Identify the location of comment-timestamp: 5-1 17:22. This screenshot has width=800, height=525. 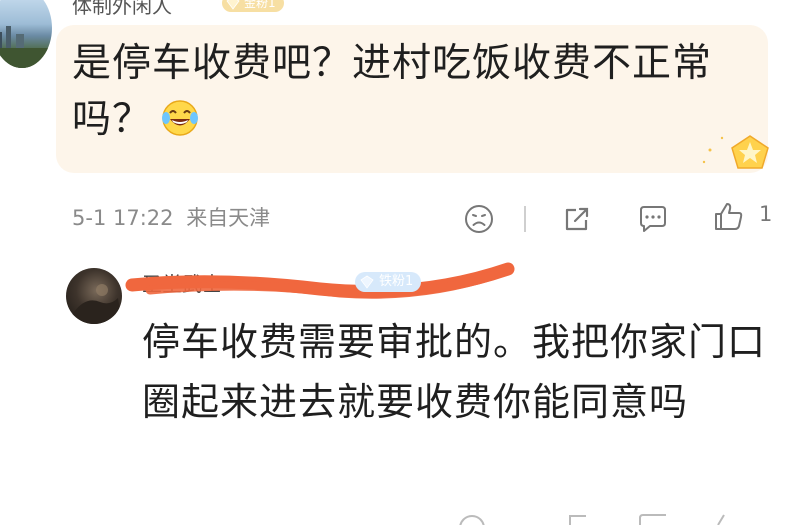
(123, 218).